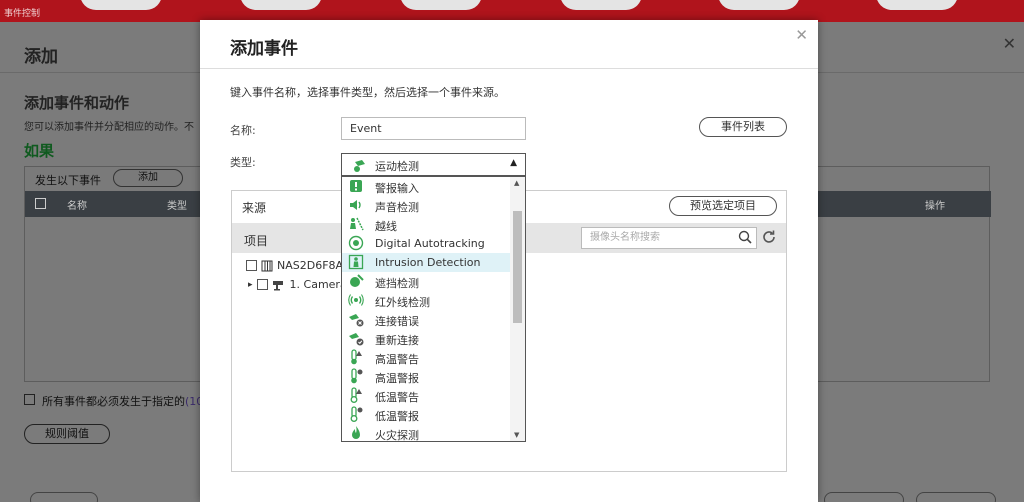  Describe the element at coordinates (745, 237) in the screenshot. I see `search-icon` at that location.